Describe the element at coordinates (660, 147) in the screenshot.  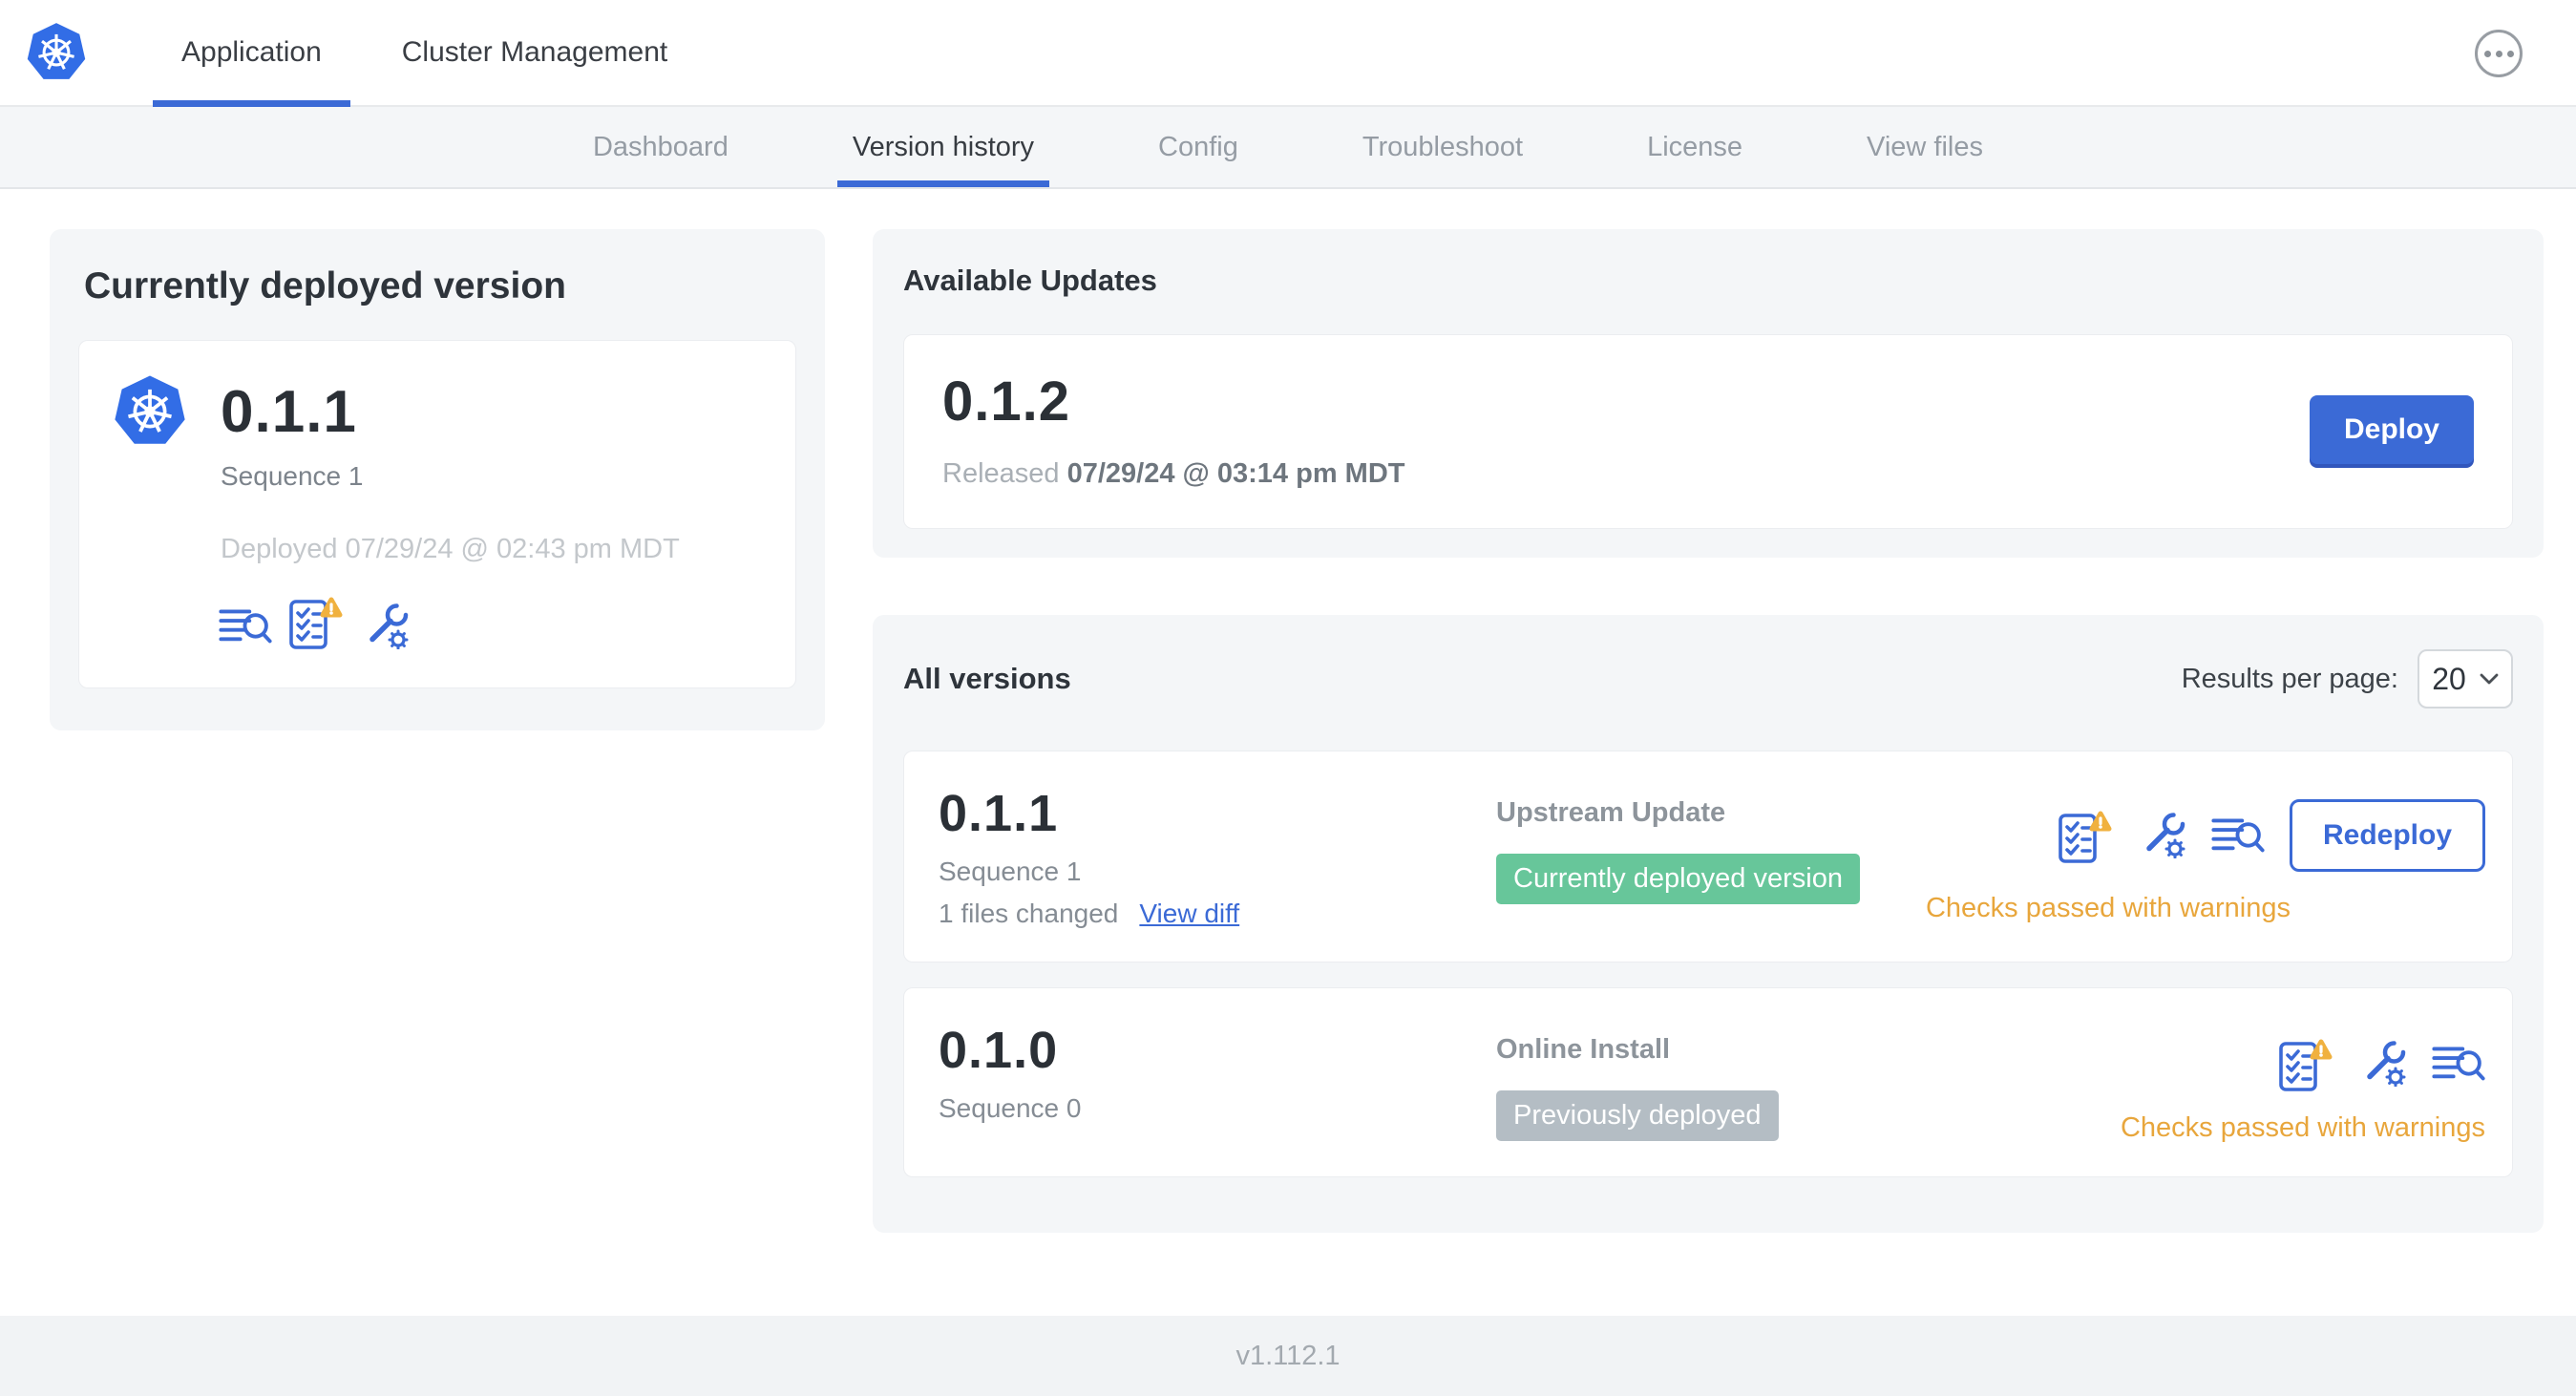
I see `tab-dashboard: Dashboard` at that location.